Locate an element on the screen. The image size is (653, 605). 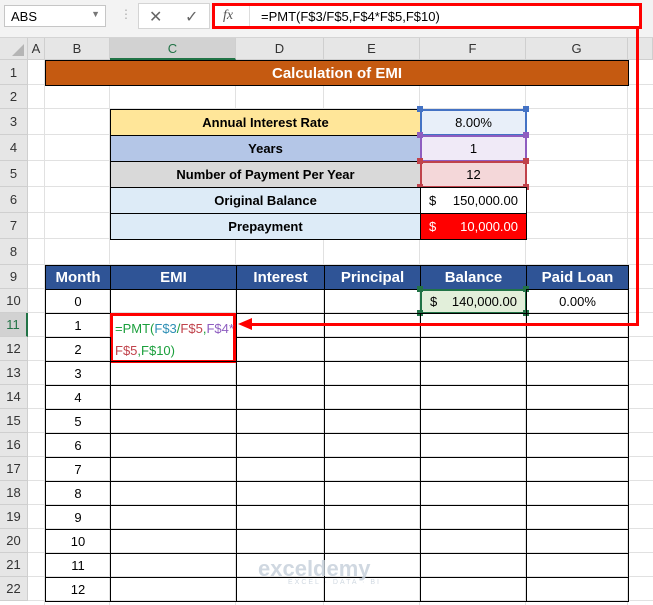
column-header-G: G is located at coordinates (577, 49).